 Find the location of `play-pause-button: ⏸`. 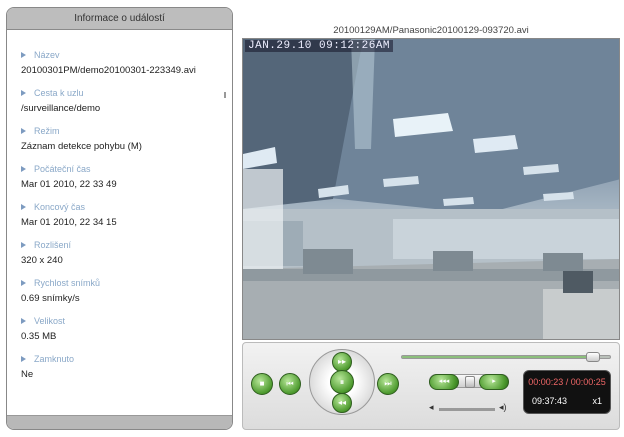

play-pause-button: ⏸ is located at coordinates (342, 382).